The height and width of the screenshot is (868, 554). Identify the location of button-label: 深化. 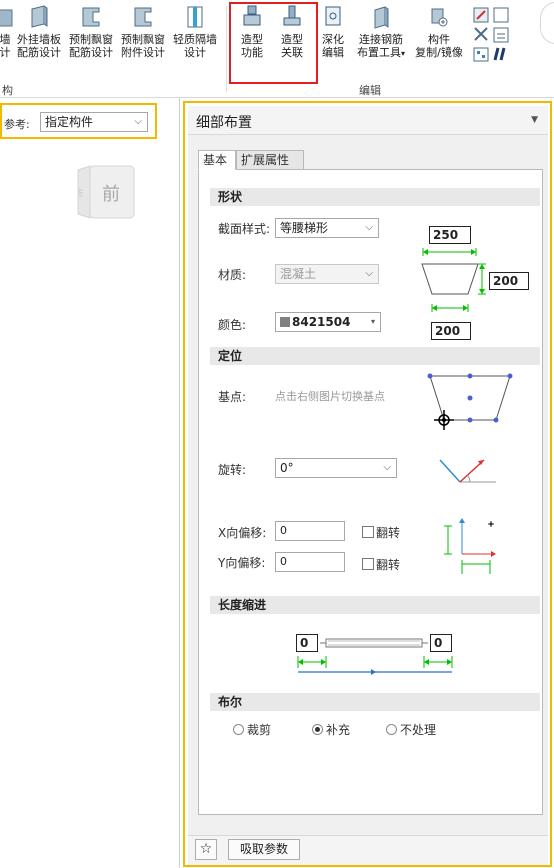
(333, 39).